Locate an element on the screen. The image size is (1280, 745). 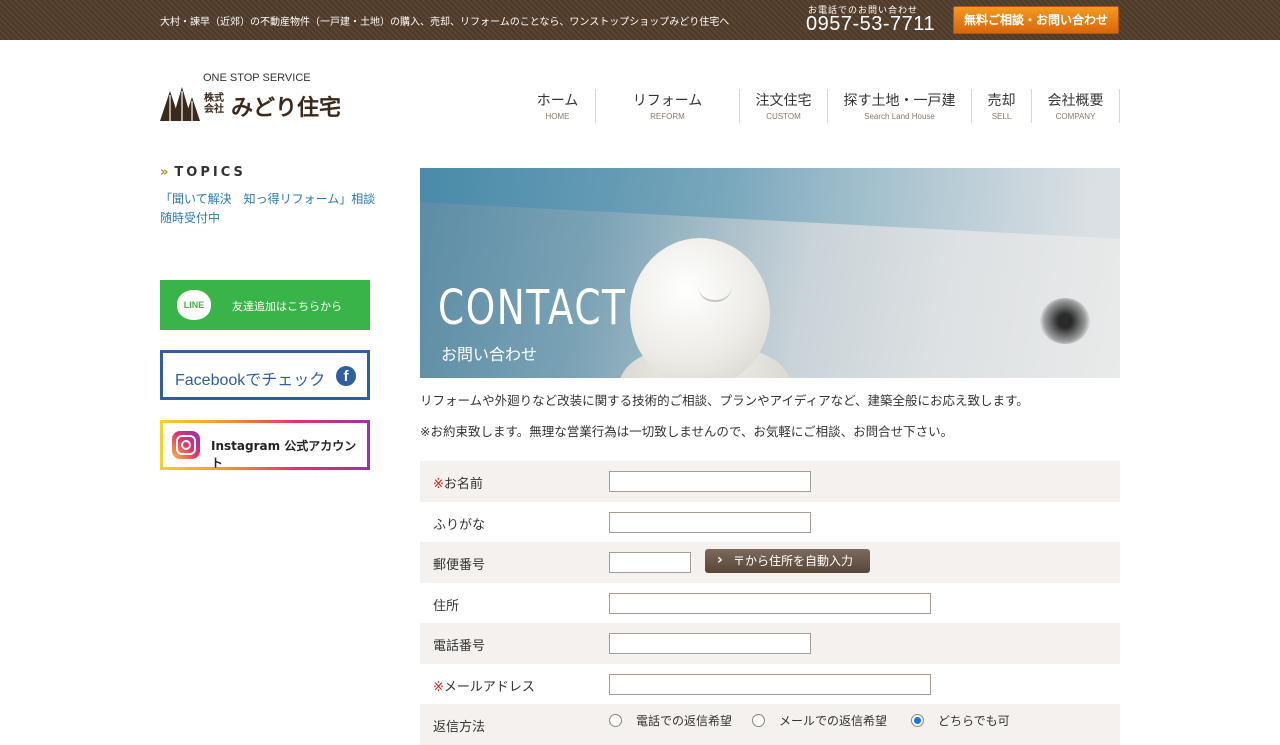
facebook-button-label: Facebookでチェック is located at coordinates (250, 380).